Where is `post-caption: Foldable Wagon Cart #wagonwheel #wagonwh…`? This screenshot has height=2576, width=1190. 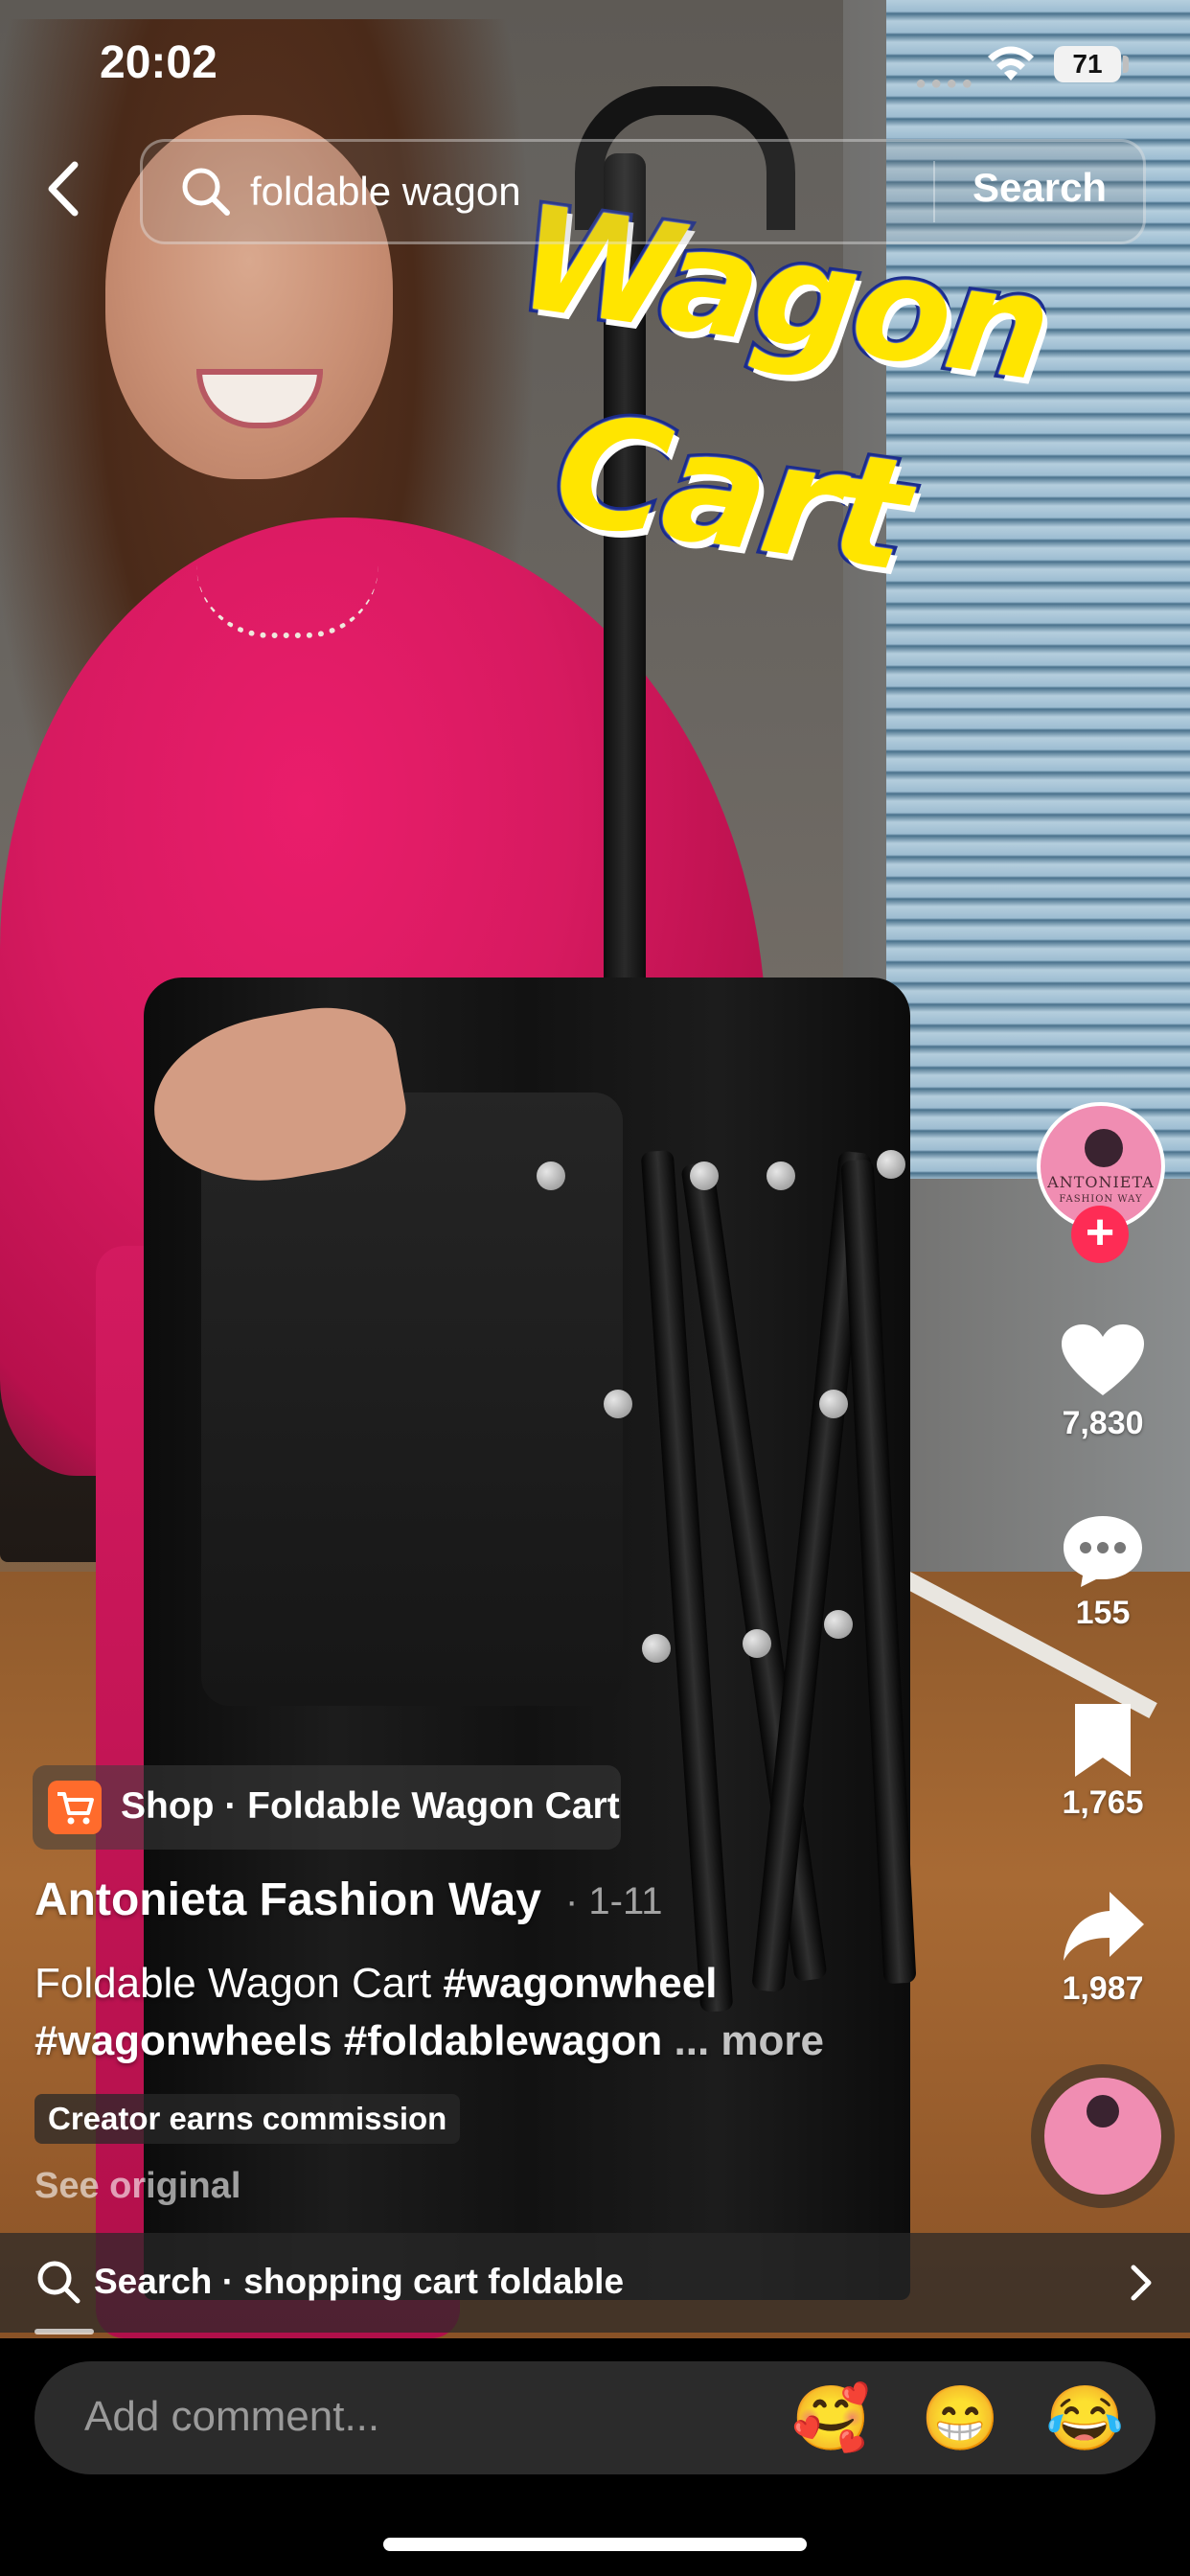
post-caption: Foldable Wagon Cart #wagonwheel #wagonwh… is located at coordinates (446, 2012).